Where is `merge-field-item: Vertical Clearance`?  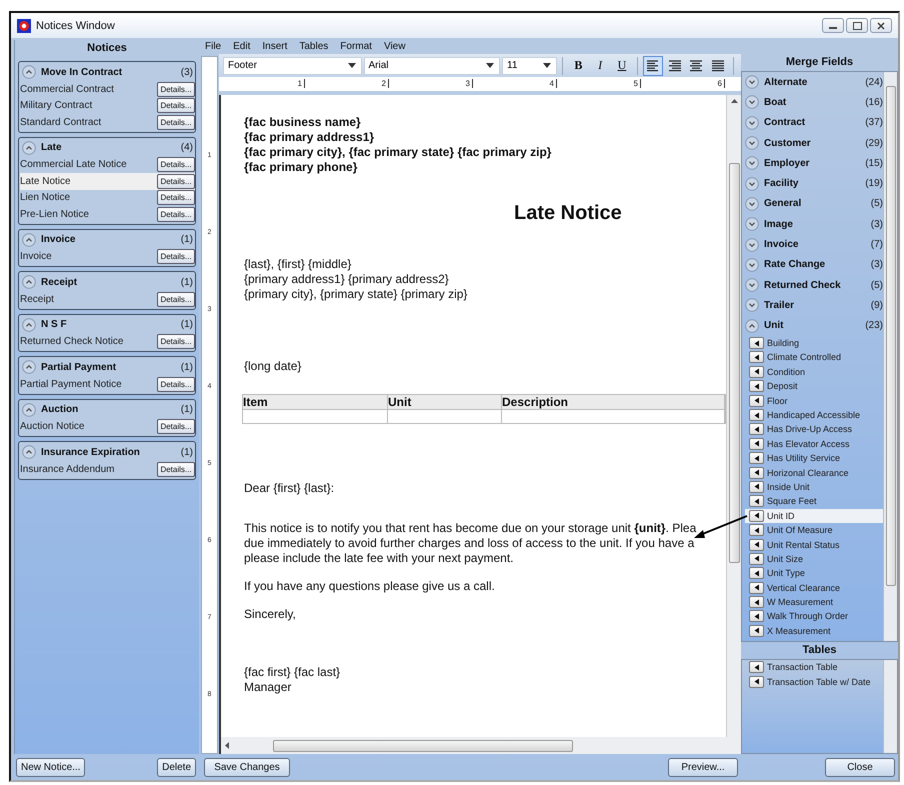
merge-field-item: Vertical Clearance is located at coordinates (814, 587).